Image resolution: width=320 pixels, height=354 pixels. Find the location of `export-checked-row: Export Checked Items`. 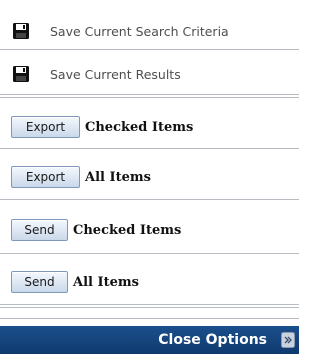

export-checked-row: Export Checked Items is located at coordinates (160, 127).